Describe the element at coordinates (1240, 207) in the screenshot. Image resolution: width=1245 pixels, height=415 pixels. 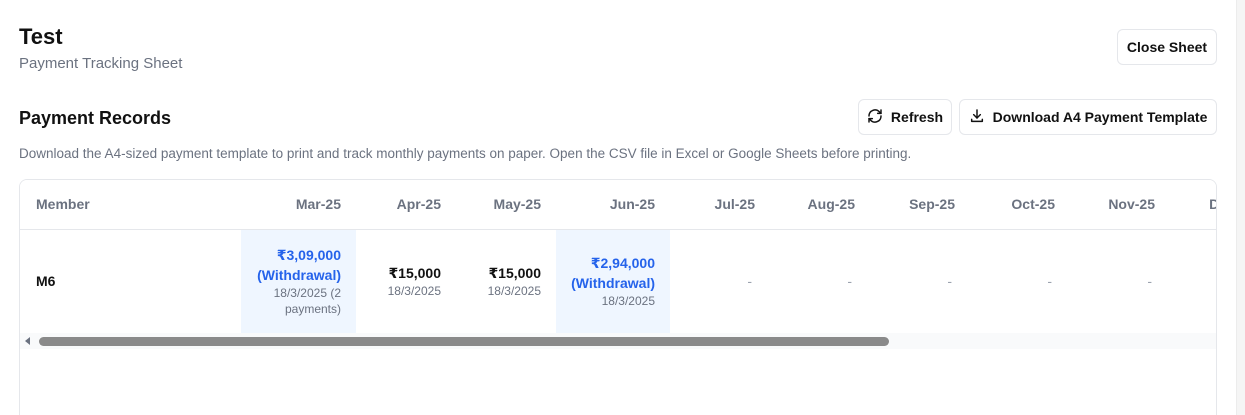
I see `page-scrollbar` at that location.